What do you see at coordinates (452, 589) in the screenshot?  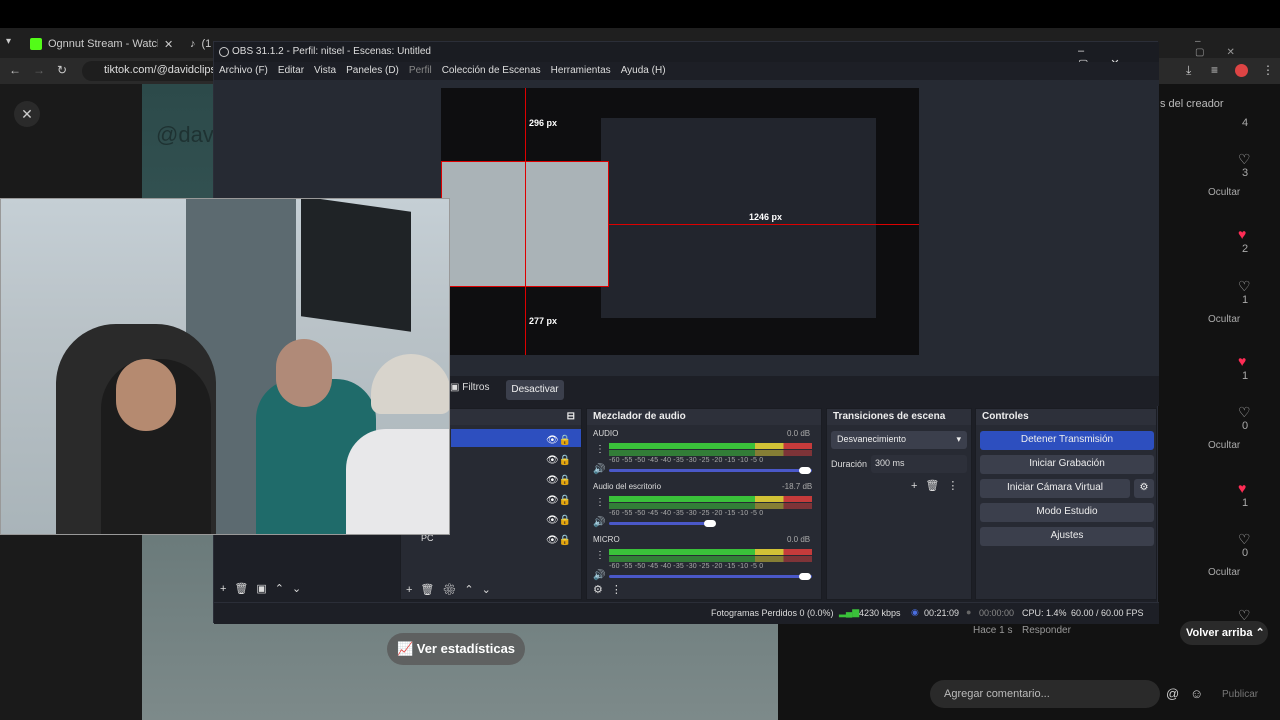 I see `source-toolbar: +🗑⚙⌃⌄` at bounding box center [452, 589].